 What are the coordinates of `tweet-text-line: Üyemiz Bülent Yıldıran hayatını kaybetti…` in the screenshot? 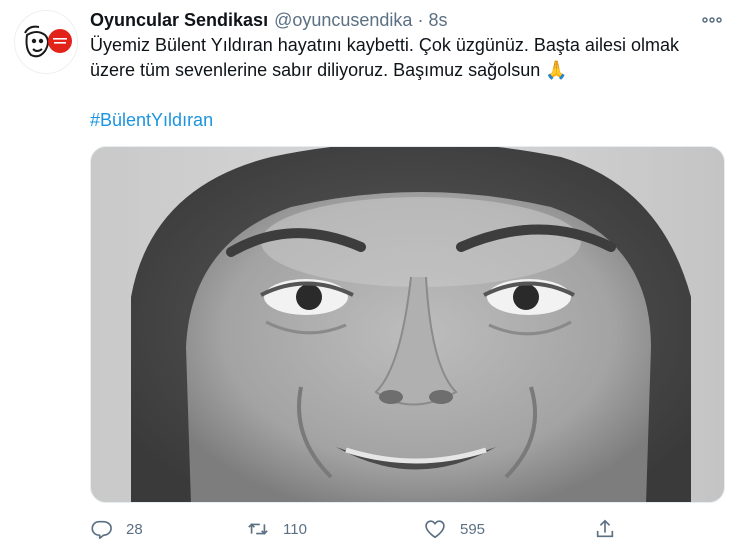 It's located at (384, 45).